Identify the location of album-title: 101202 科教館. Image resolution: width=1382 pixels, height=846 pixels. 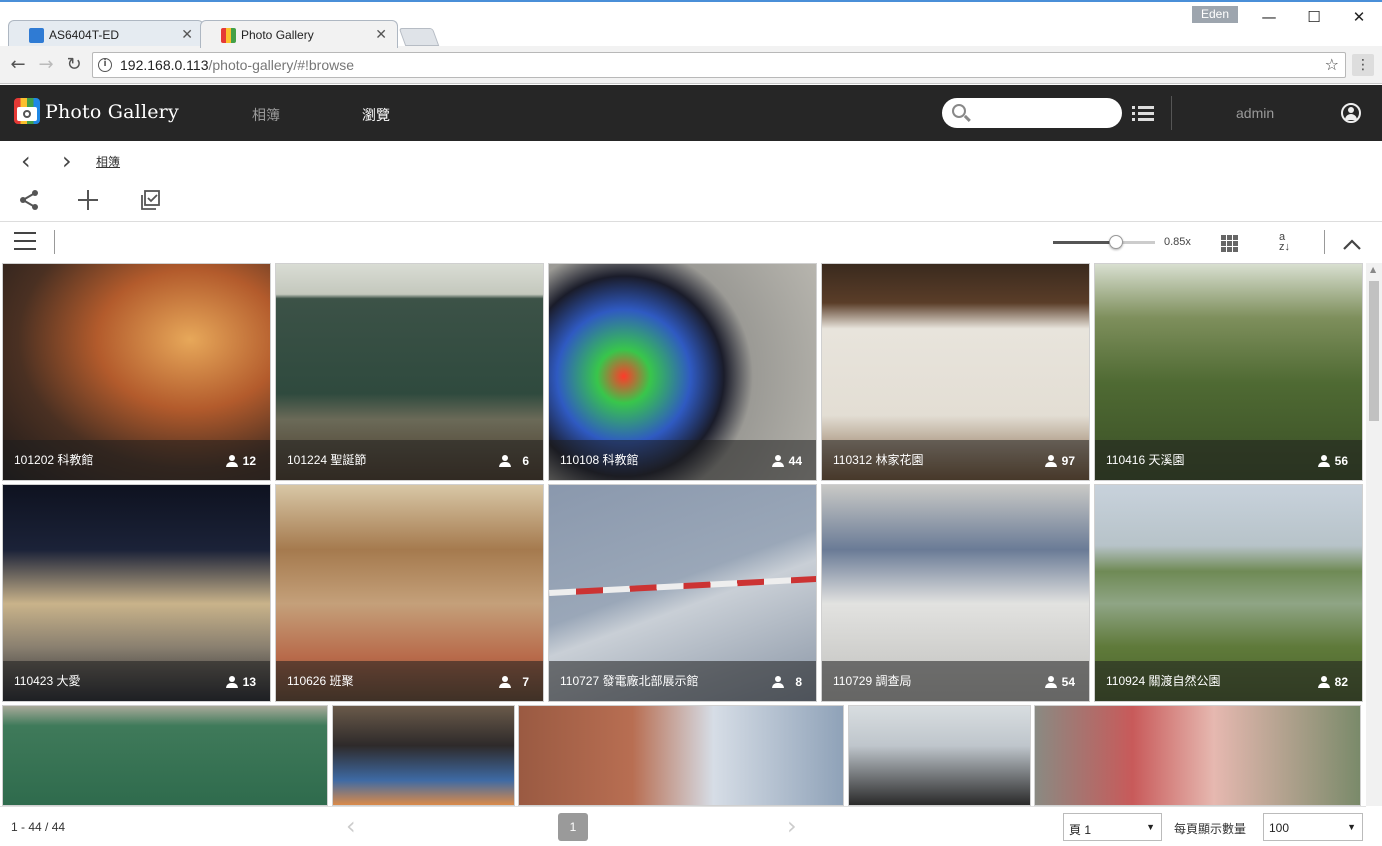
(54, 460).